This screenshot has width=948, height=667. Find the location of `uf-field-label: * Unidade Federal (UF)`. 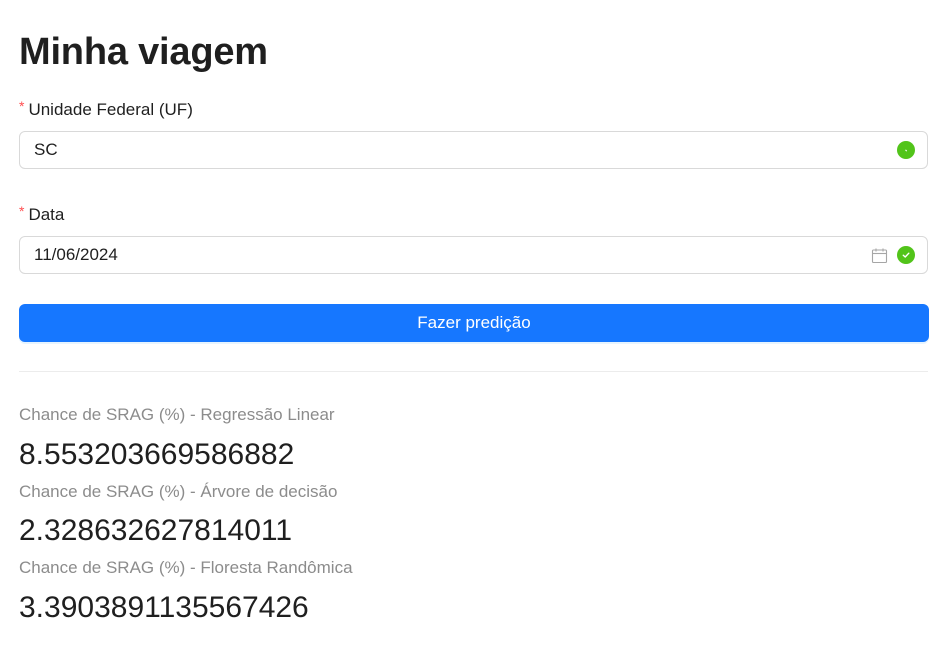

uf-field-label: * Unidade Federal (UF) is located at coordinates (106, 109).